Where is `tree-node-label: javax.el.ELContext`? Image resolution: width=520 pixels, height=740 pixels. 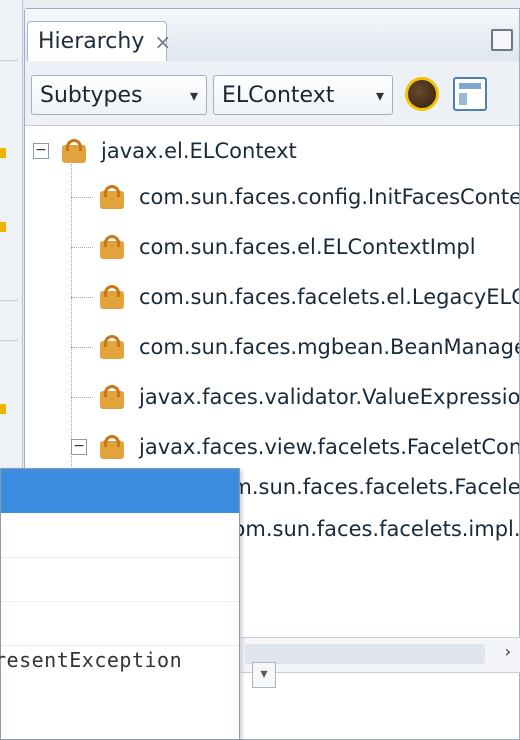
tree-node-label: javax.el.ELContext is located at coordinates (199, 151).